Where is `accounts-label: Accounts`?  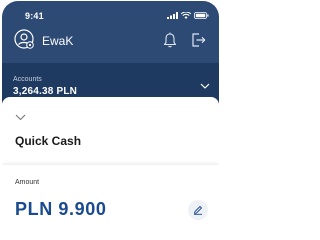 accounts-label: Accounts is located at coordinates (27, 79).